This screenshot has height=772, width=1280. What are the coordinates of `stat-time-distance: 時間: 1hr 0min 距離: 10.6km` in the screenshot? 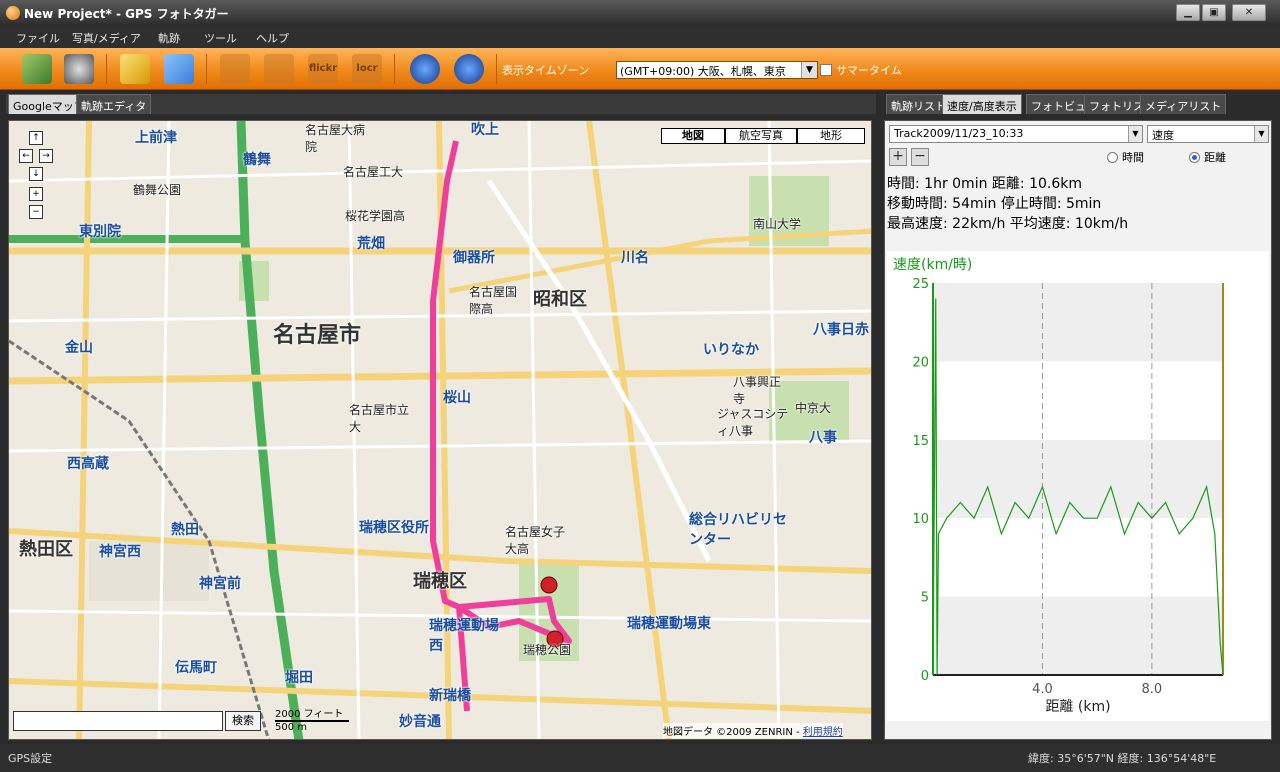 It's located at (984, 184).